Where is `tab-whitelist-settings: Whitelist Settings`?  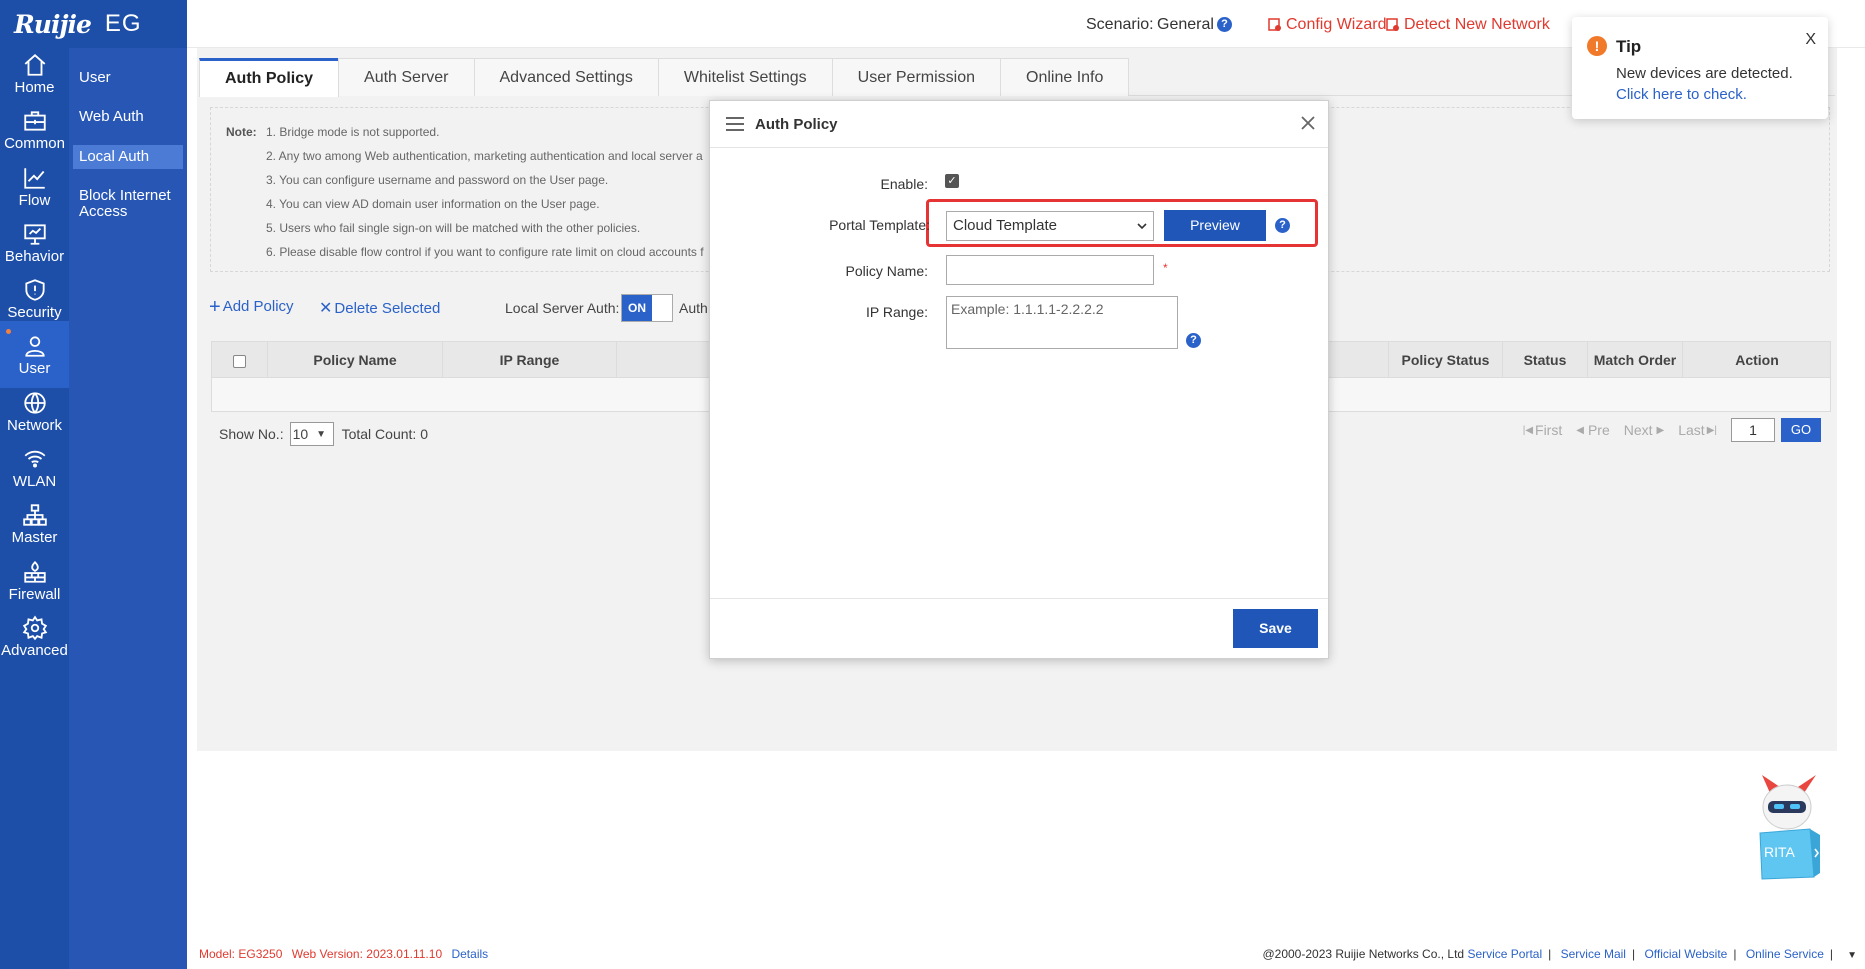 tab-whitelist-settings: Whitelist Settings is located at coordinates (745, 77).